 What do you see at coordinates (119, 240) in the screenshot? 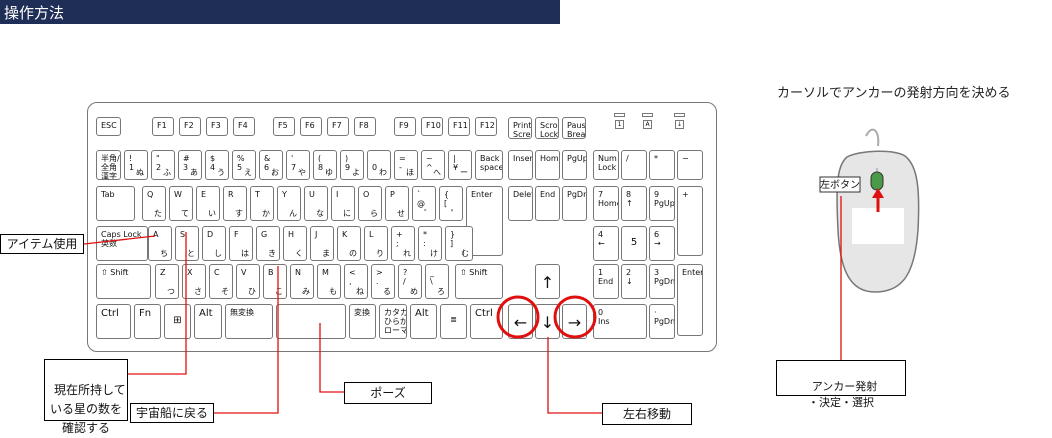
I see `line-item-use` at bounding box center [119, 240].